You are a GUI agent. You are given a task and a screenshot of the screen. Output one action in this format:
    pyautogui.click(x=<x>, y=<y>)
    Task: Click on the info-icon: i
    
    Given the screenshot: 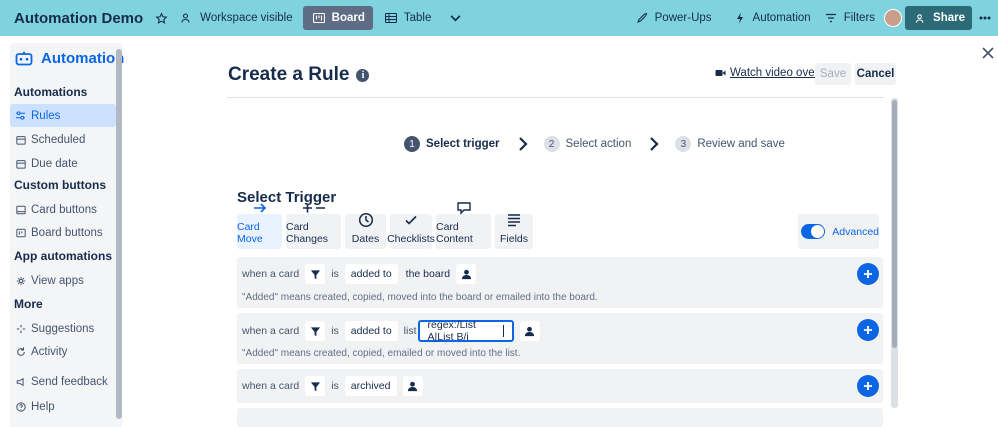 What is the action you would take?
    pyautogui.click(x=363, y=75)
    